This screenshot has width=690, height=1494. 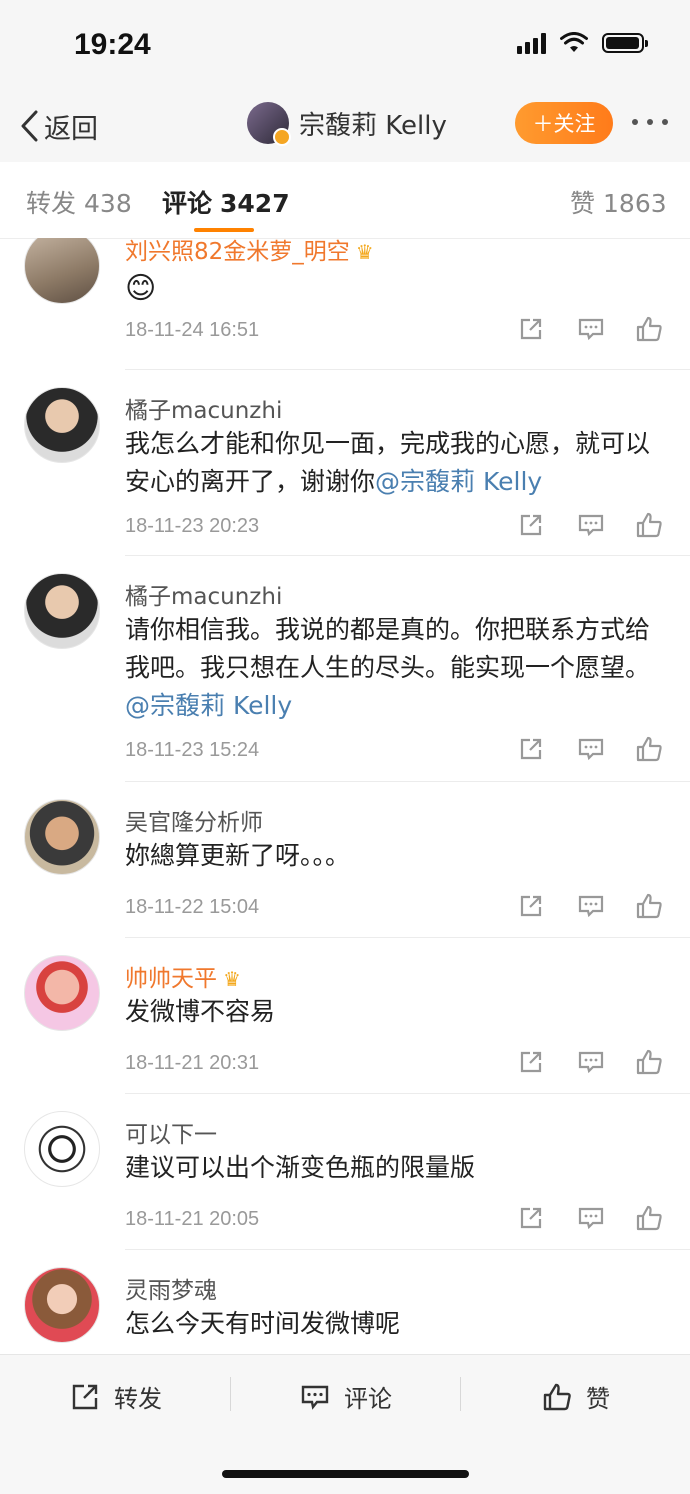 What do you see at coordinates (300, 1167) in the screenshot?
I see `comment-text: 建议可以出个渐变色瓶的限量版` at bounding box center [300, 1167].